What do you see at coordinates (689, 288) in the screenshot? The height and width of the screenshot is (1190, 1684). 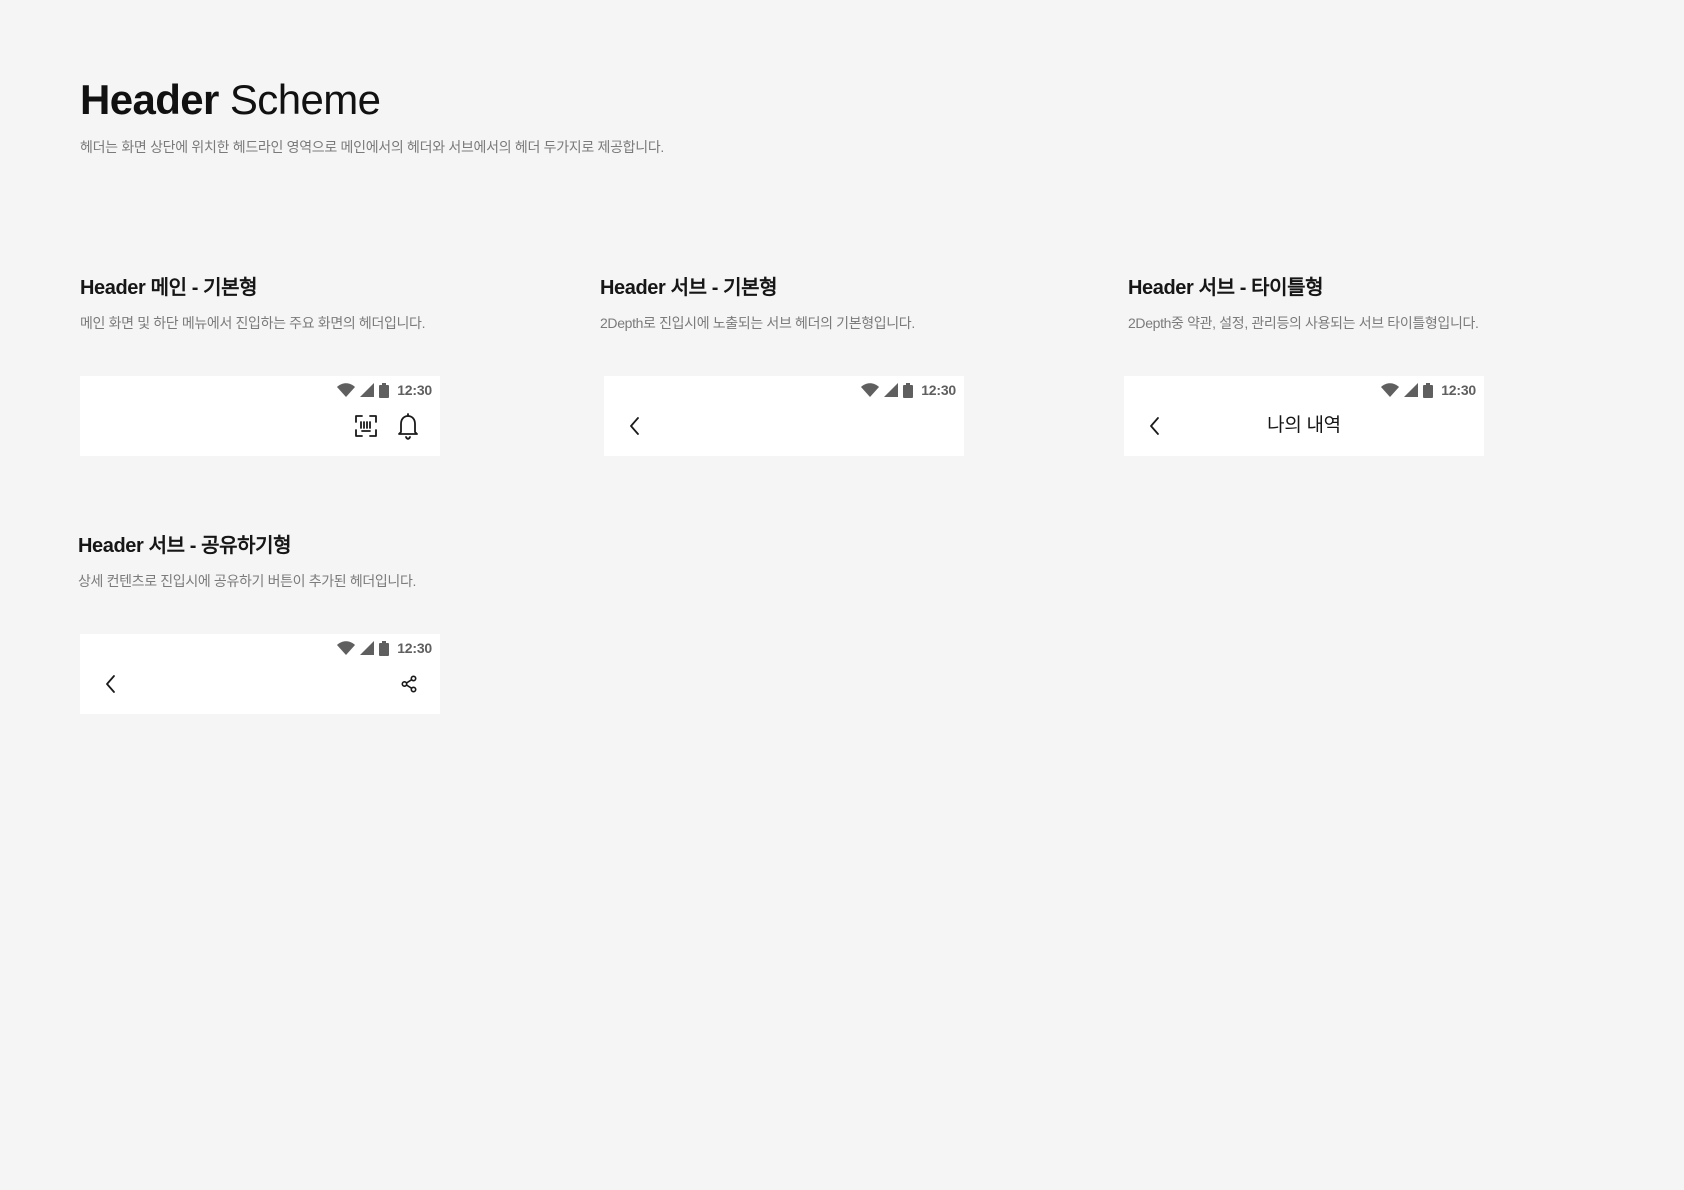 I see `section-title: Header 서브 - 기본형` at bounding box center [689, 288].